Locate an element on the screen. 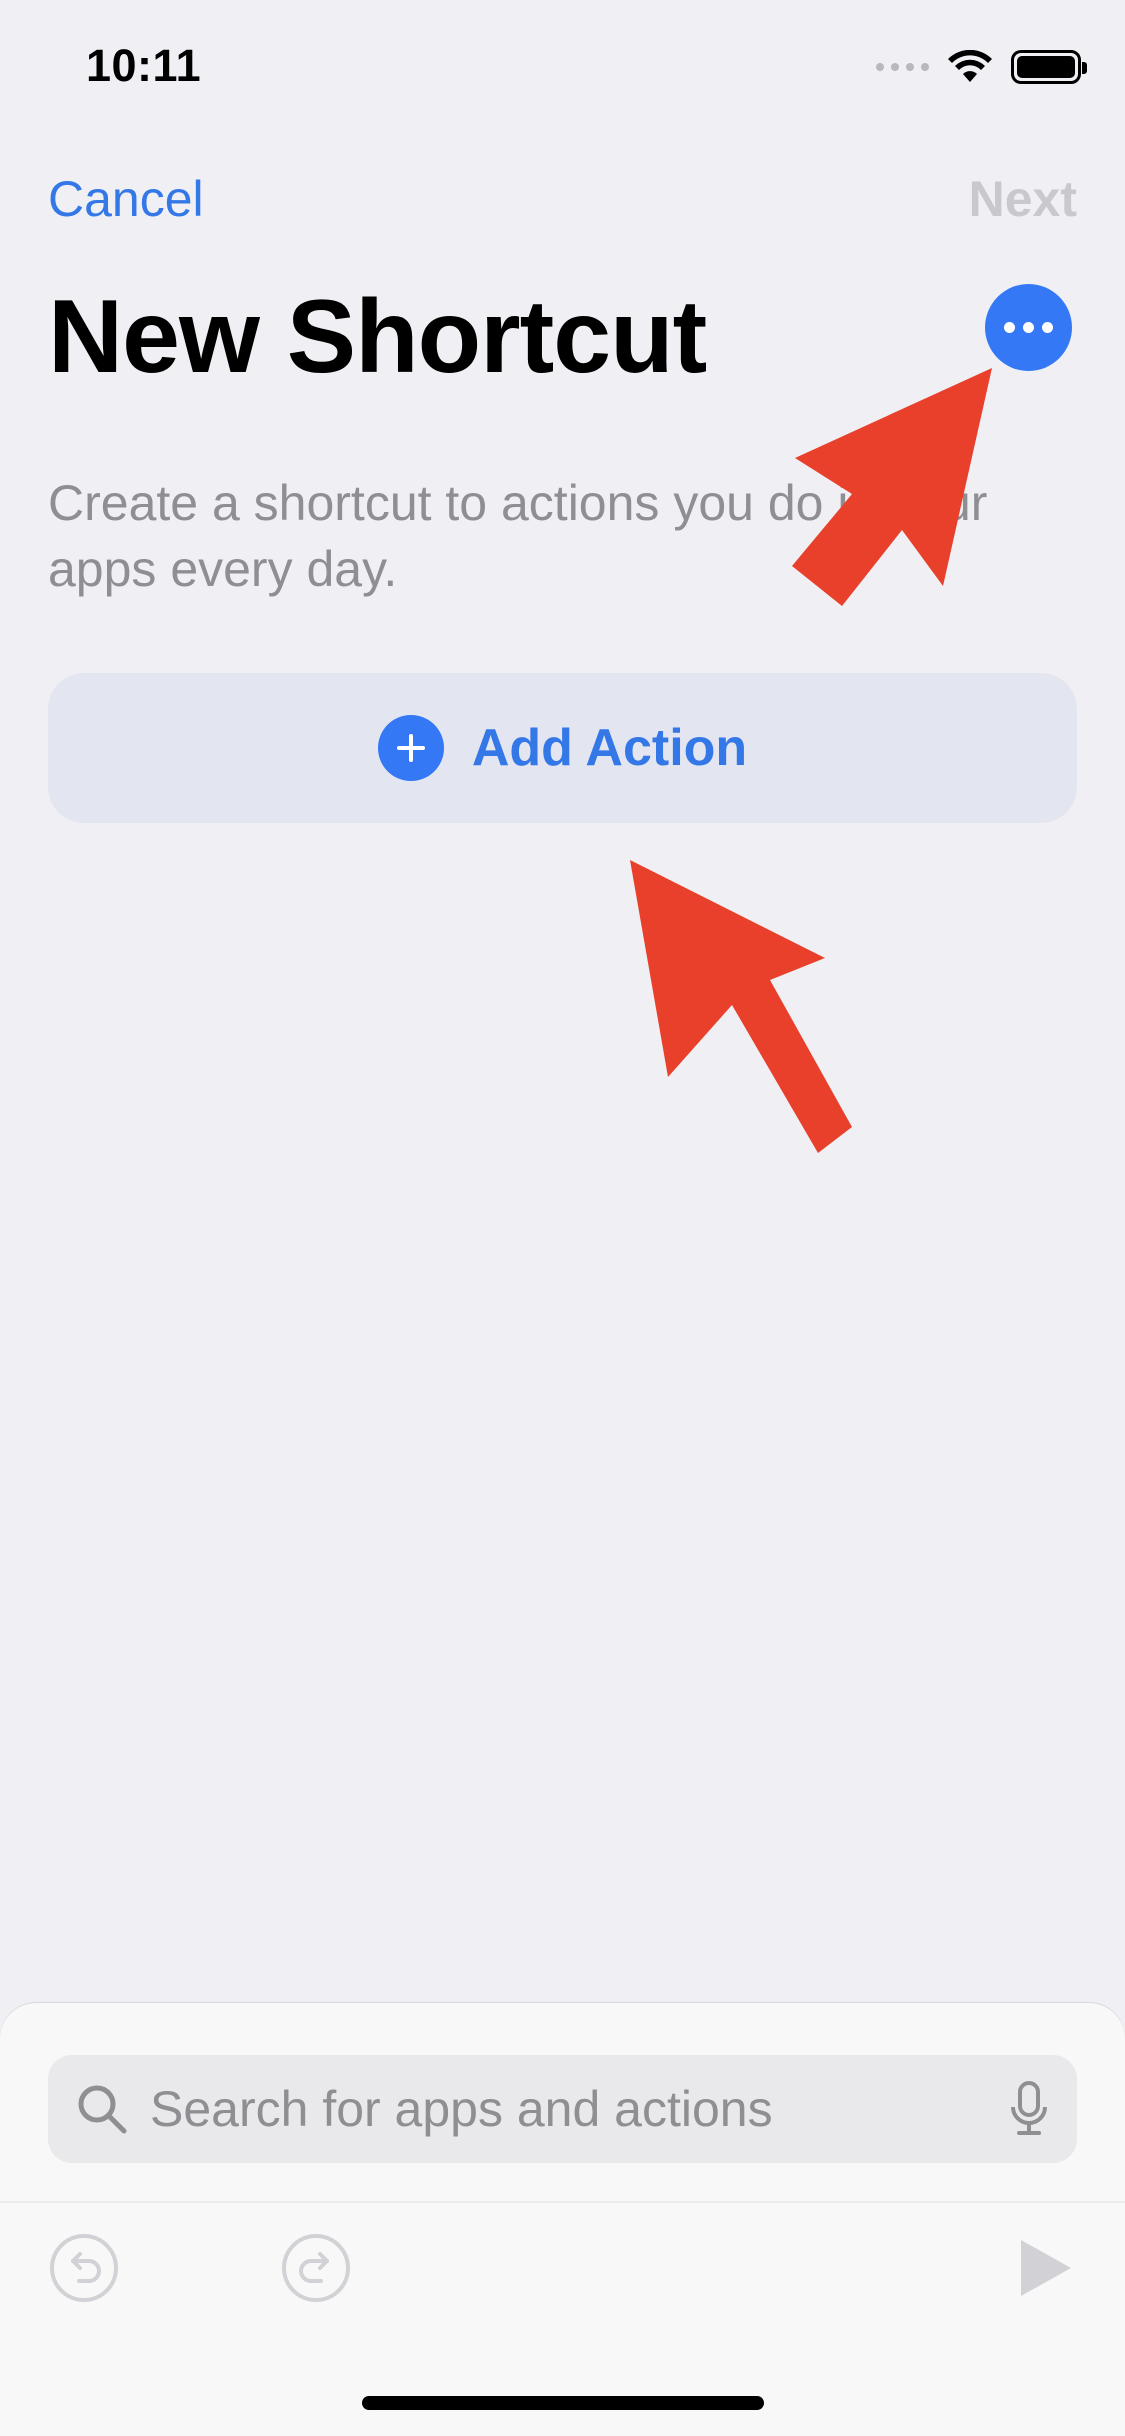 This screenshot has height=2436, width=1125. next-button: Next is located at coordinates (1023, 199).